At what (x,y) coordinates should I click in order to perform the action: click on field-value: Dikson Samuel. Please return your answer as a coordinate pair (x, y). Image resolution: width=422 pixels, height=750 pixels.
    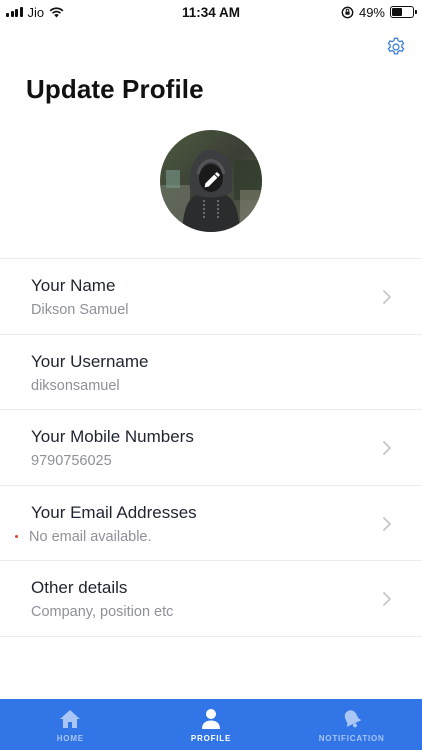
    Looking at the image, I should click on (80, 310).